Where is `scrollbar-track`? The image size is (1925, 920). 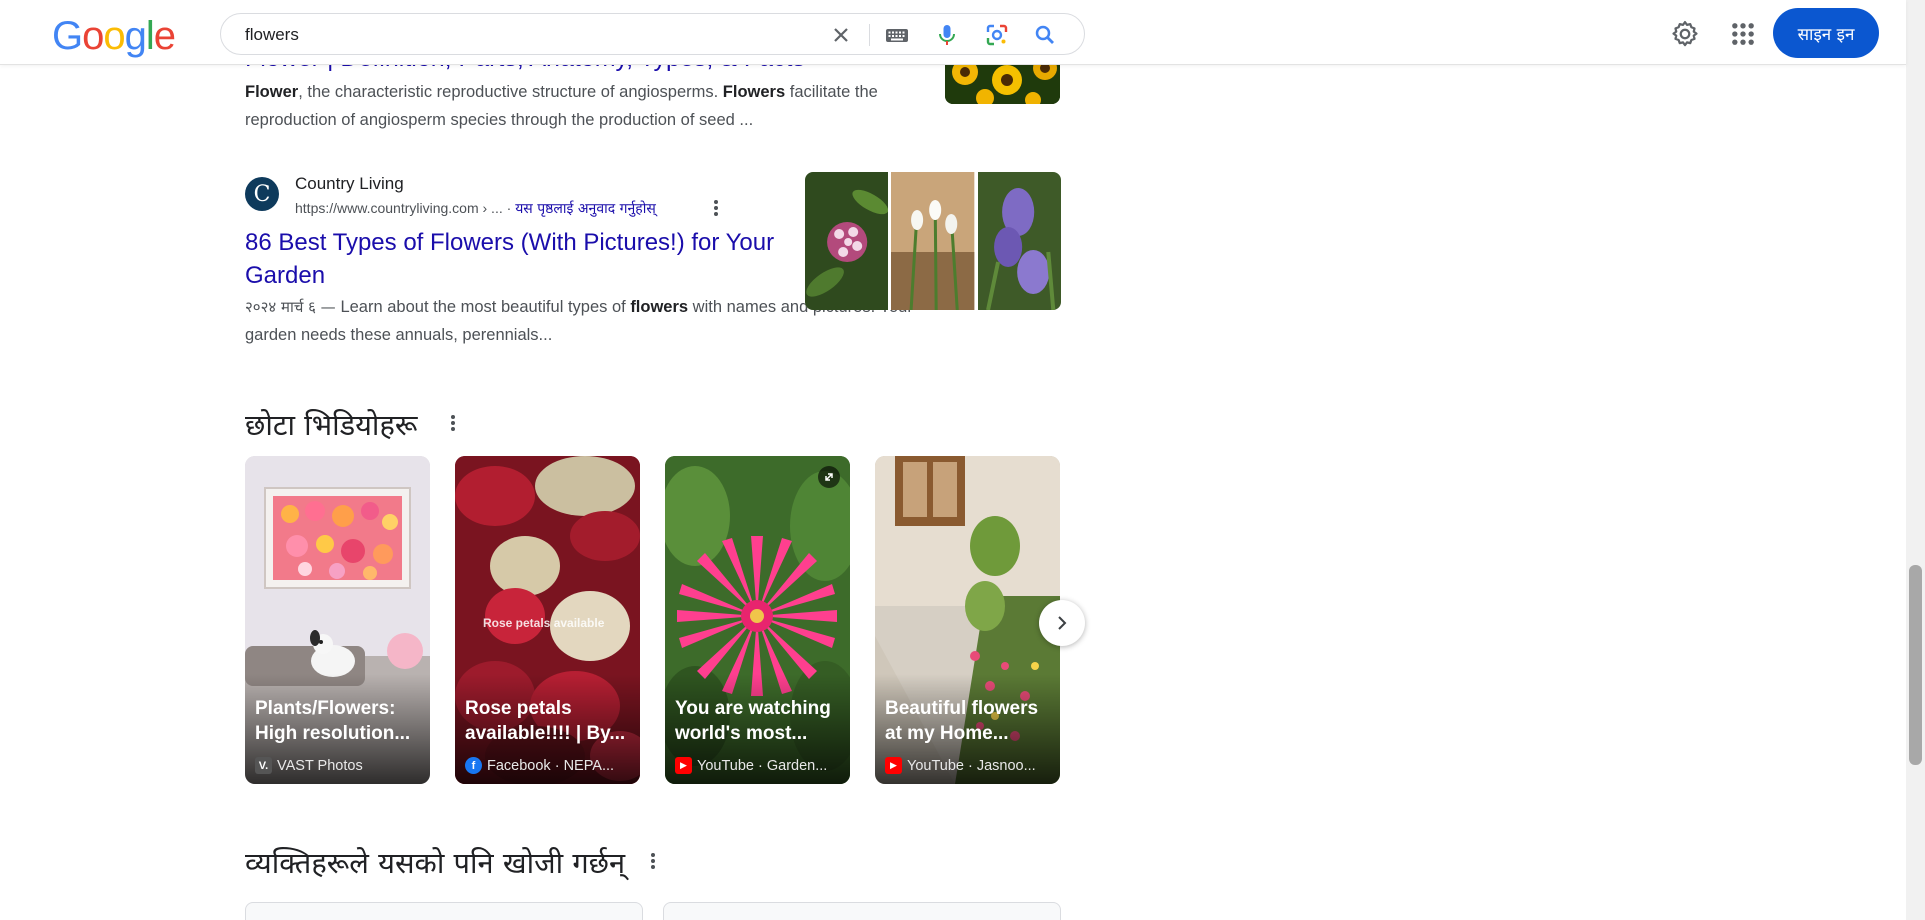 scrollbar-track is located at coordinates (1915, 460).